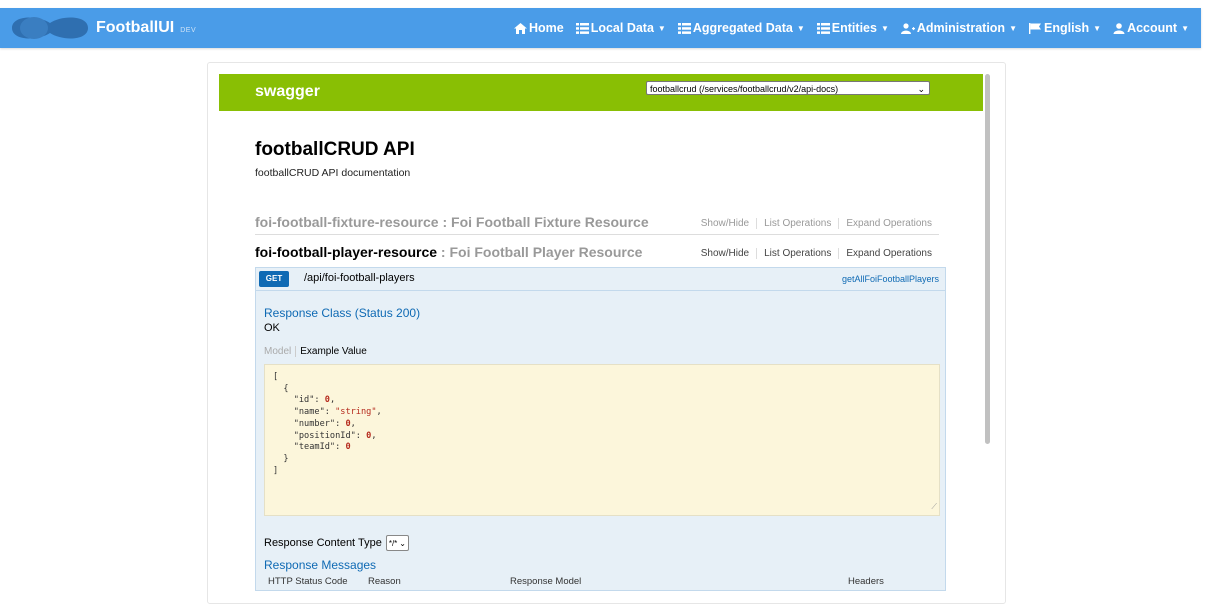  I want to click on nav-home: Home, so click(538, 28).